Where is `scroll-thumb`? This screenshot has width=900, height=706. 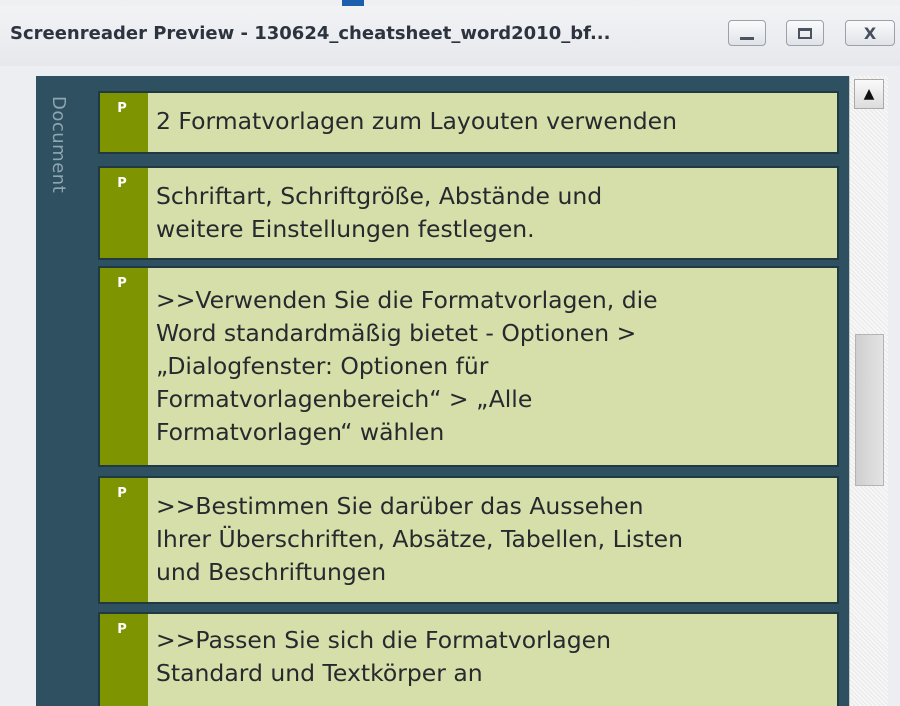 scroll-thumb is located at coordinates (869, 410).